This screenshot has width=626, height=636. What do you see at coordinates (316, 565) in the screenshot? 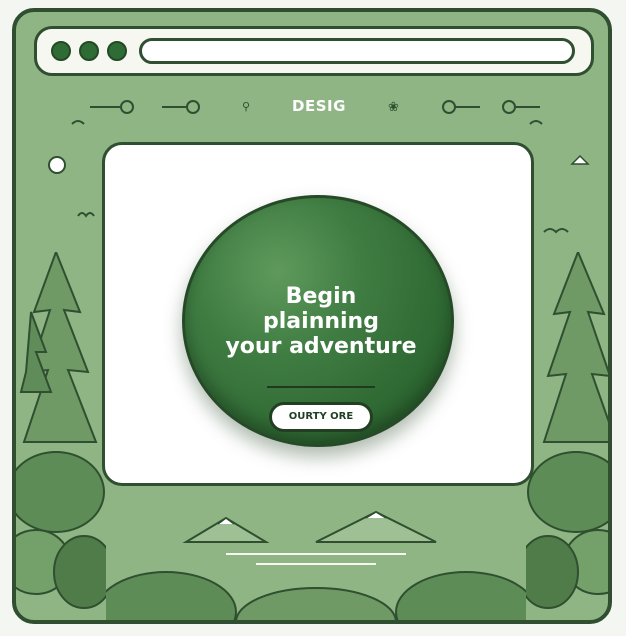
I see `landscape` at bounding box center [316, 565].